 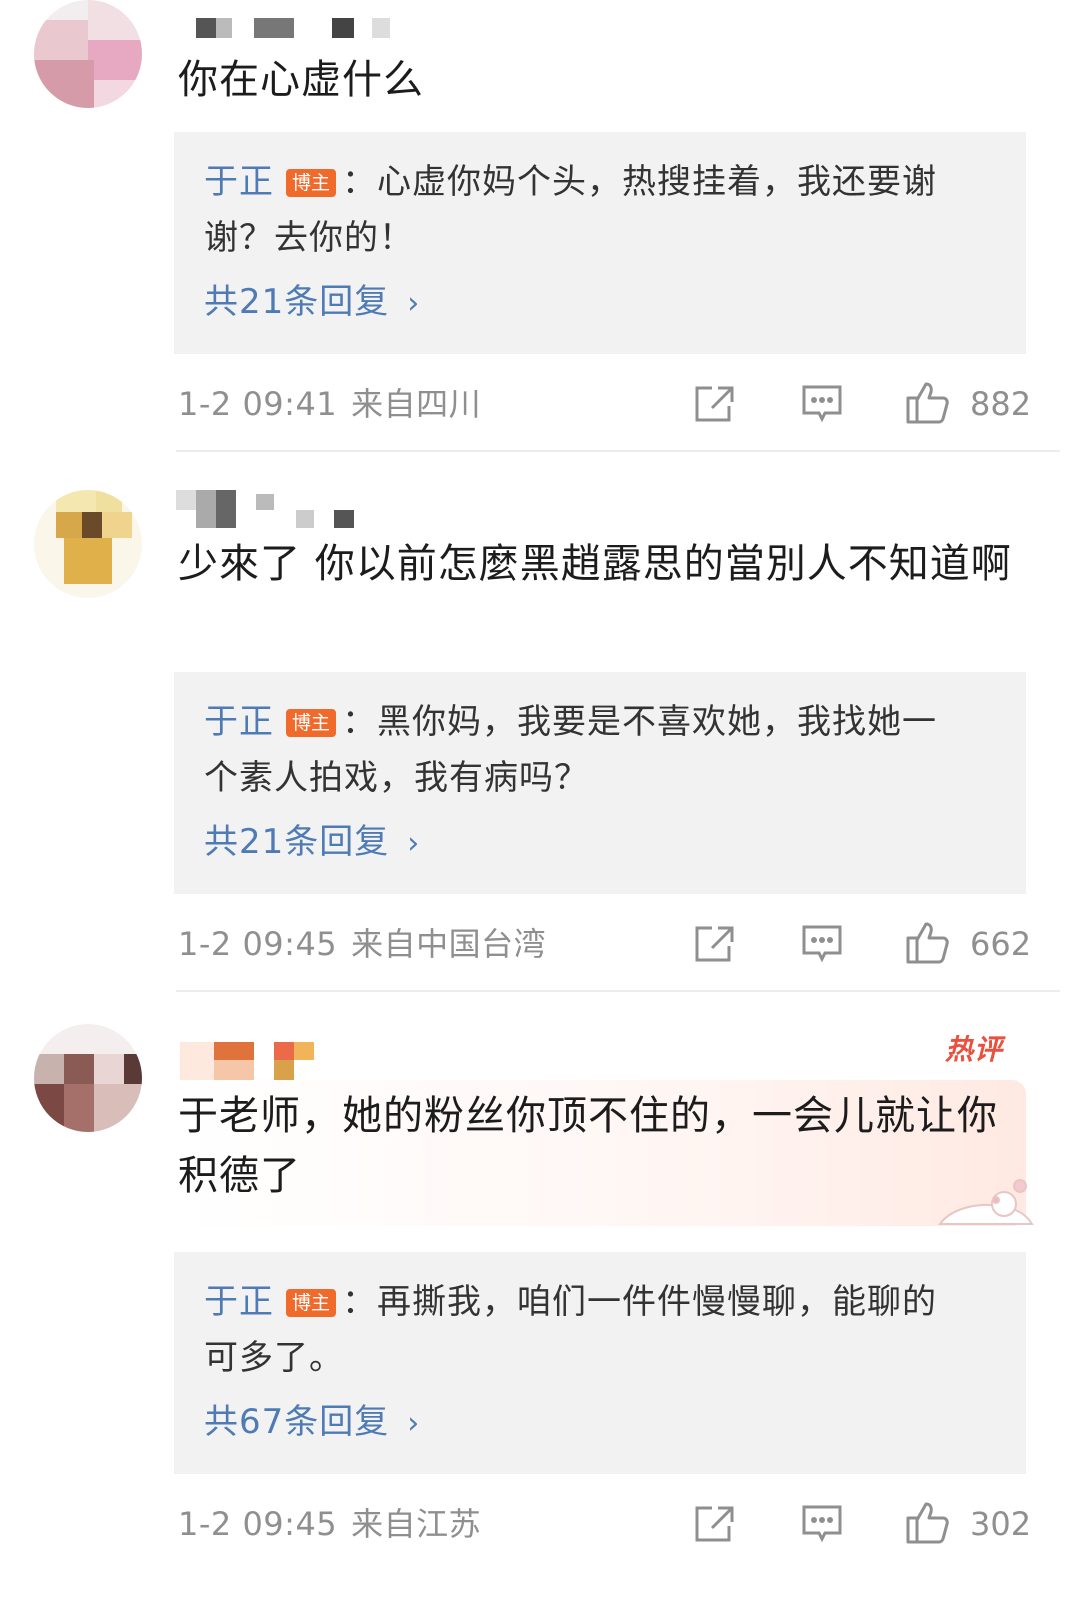 What do you see at coordinates (258, 404) in the screenshot?
I see `timestamp: 1-2 09:41` at bounding box center [258, 404].